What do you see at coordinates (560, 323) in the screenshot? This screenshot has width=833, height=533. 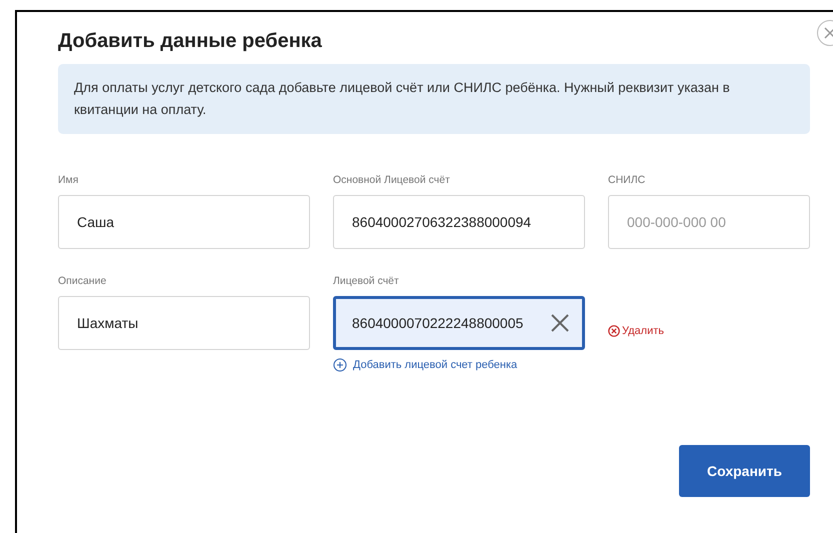 I see `clear-icon` at bounding box center [560, 323].